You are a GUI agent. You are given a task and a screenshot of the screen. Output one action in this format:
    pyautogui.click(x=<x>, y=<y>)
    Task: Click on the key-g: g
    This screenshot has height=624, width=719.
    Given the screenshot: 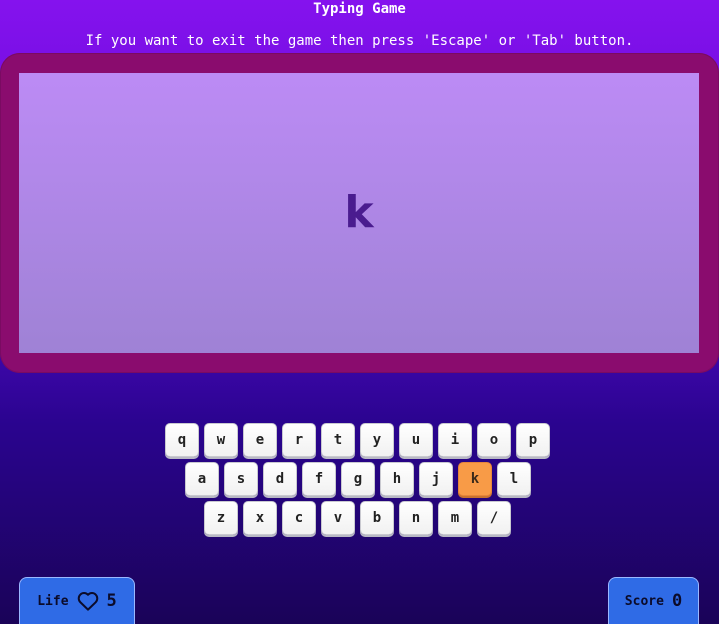 What is the action you would take?
    pyautogui.click(x=358, y=479)
    